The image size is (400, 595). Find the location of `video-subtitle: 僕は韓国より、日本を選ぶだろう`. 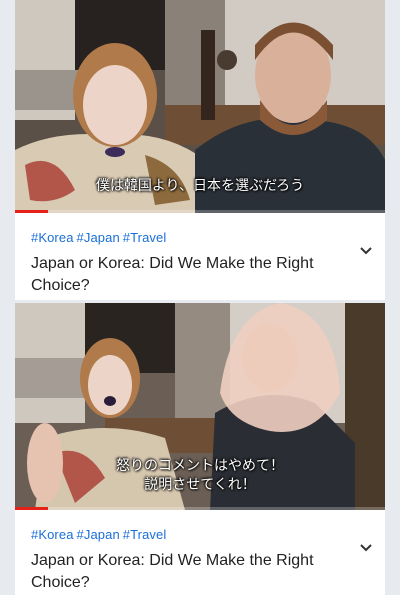

video-subtitle: 僕は韓国より、日本を選ぶだろう is located at coordinates (200, 186).